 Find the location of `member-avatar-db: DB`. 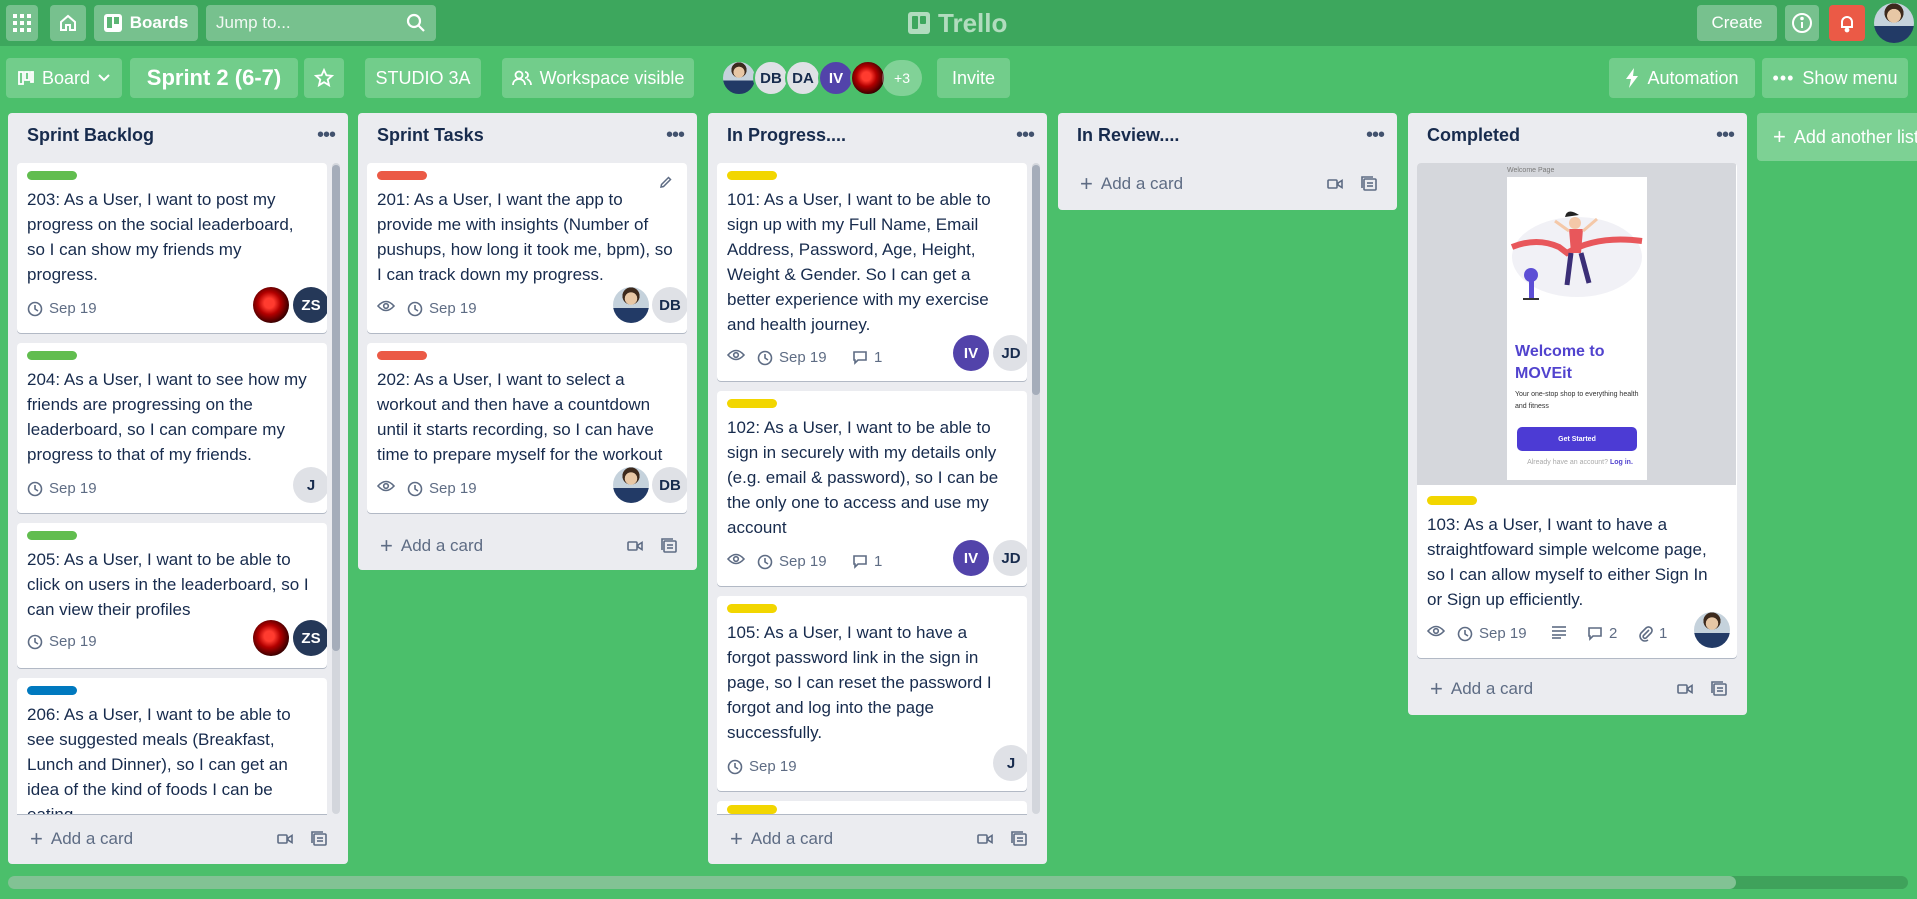

member-avatar-db: DB is located at coordinates (771, 78).